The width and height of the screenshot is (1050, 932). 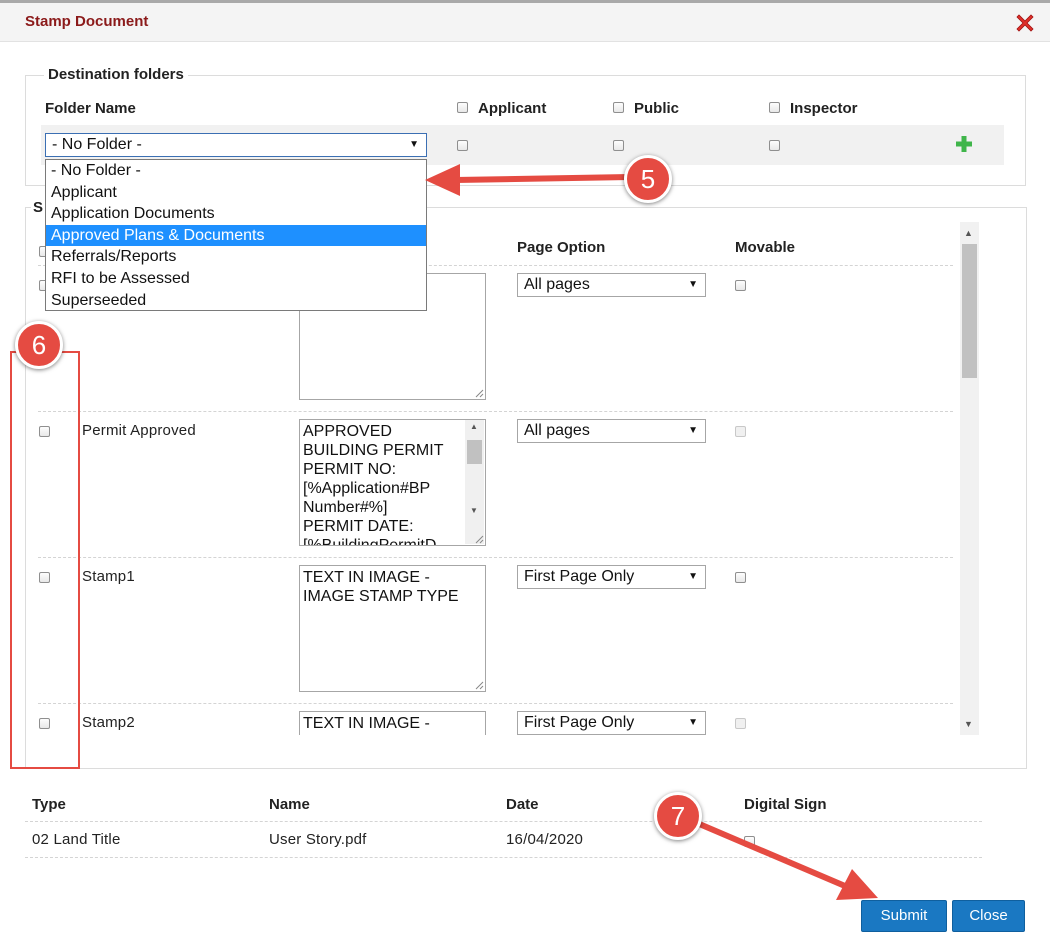 What do you see at coordinates (785, 804) in the screenshot?
I see `digital-sign-header: Digital Sign` at bounding box center [785, 804].